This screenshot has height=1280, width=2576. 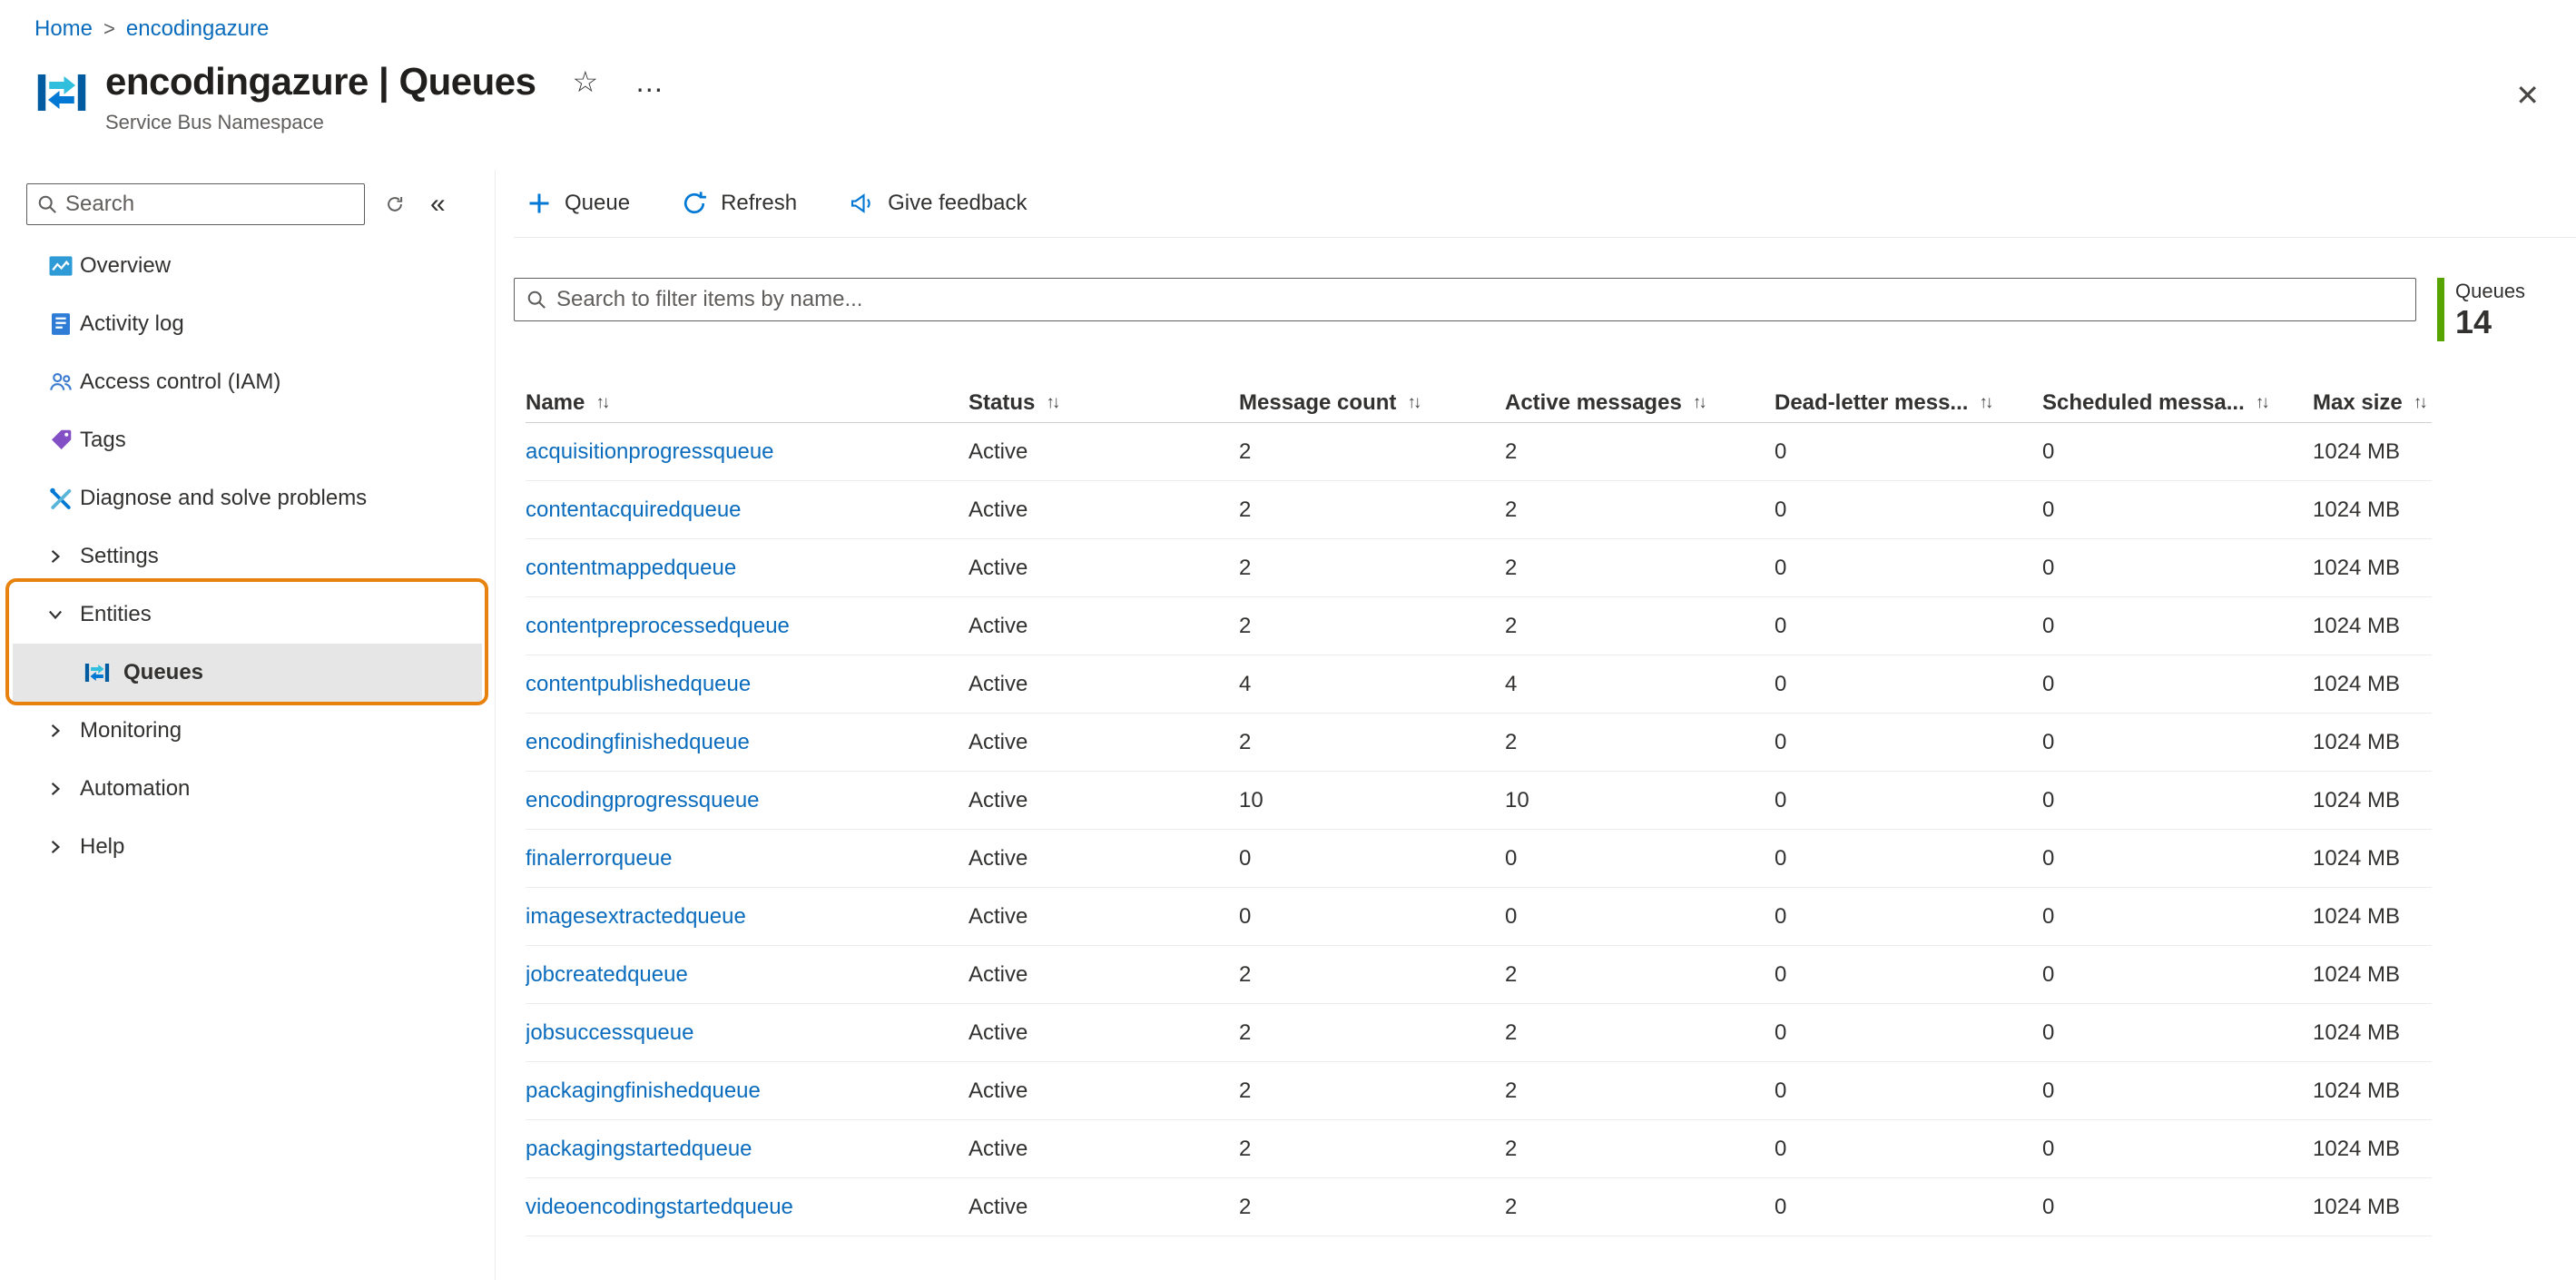 What do you see at coordinates (247, 847) in the screenshot?
I see `sidebar-item-help: Help` at bounding box center [247, 847].